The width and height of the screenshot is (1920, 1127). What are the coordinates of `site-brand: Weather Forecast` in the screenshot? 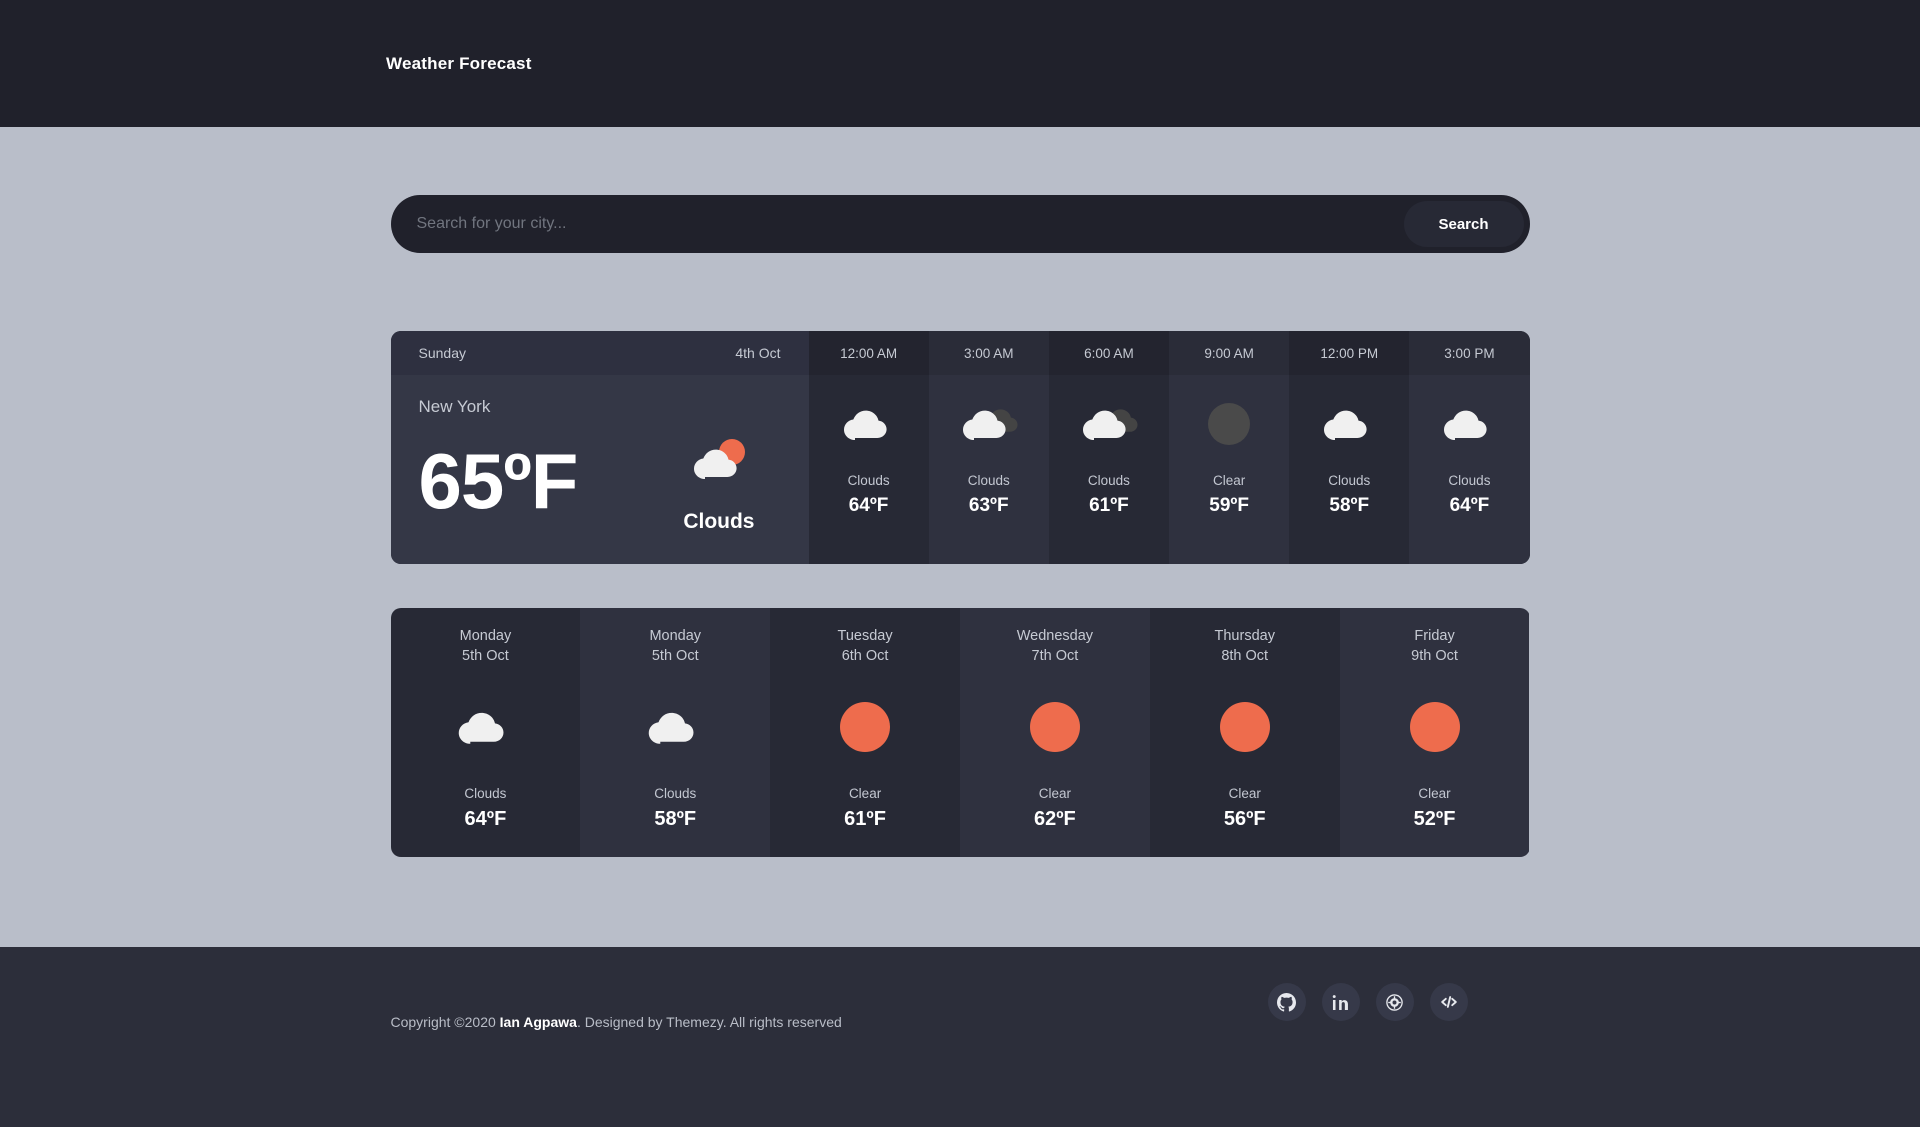 It's located at (459, 63).